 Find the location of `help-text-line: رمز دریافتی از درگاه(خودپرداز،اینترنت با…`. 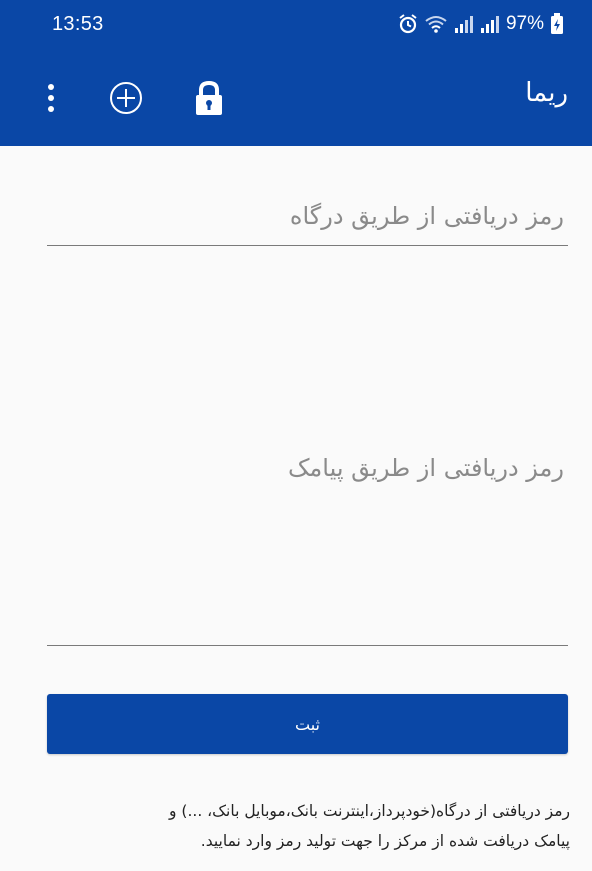

help-text-line: رمز دریافتی از درگاه(خودپرداز،اینترنت با… is located at coordinates (369, 811).